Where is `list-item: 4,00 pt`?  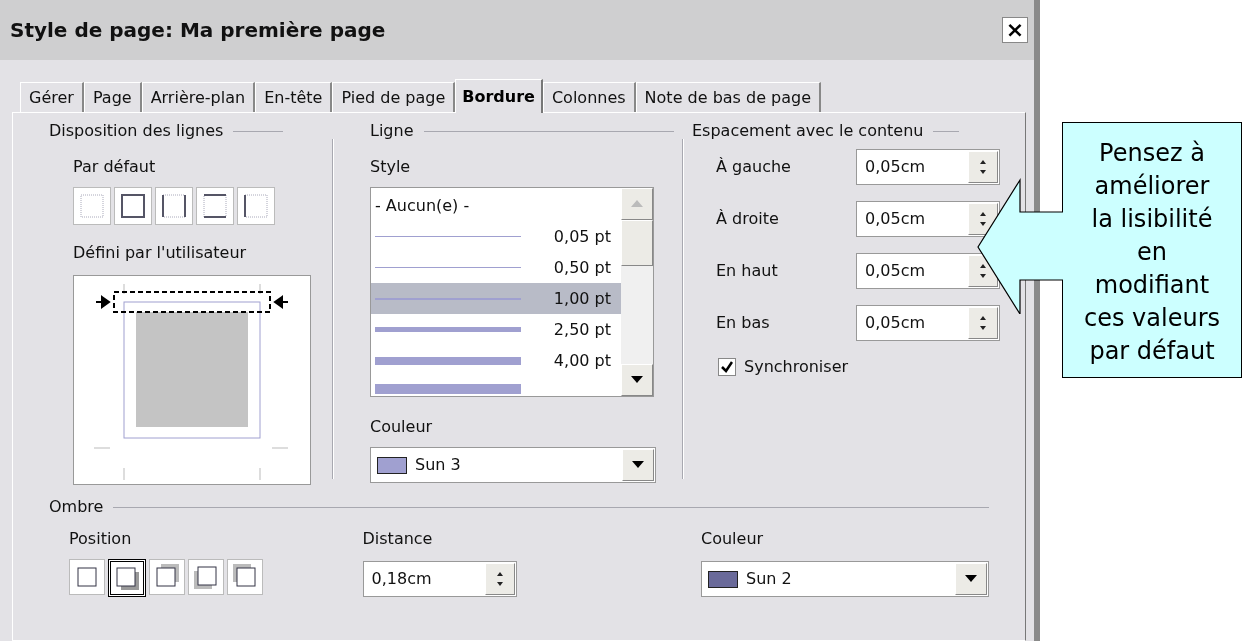 list-item: 4,00 pt is located at coordinates (496, 360).